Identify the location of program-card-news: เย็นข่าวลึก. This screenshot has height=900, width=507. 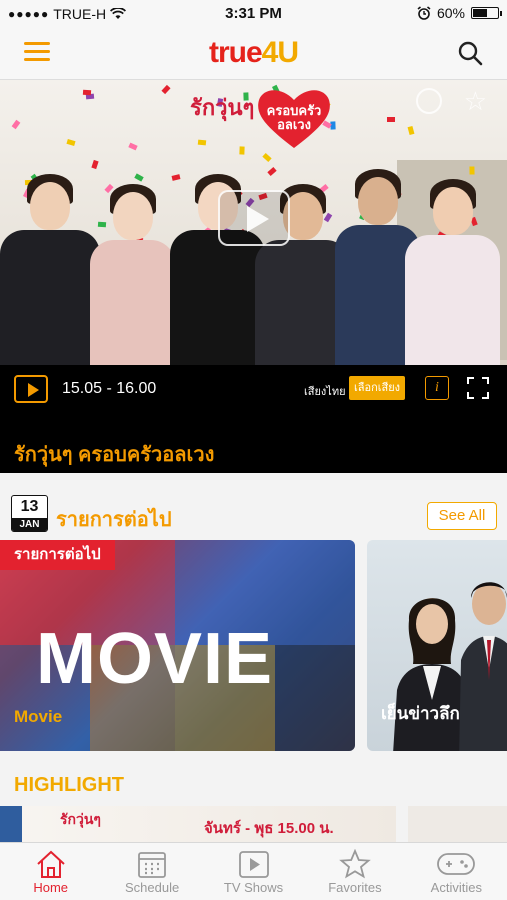
(437, 645).